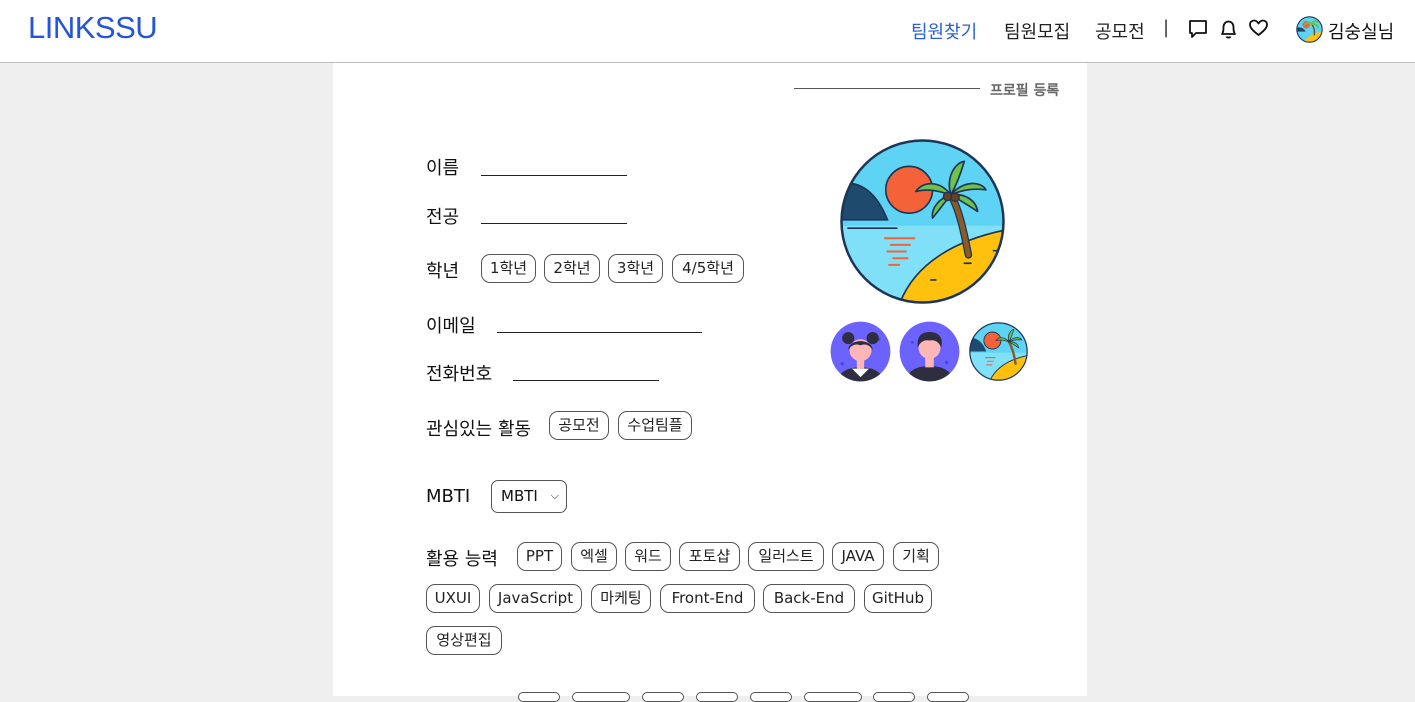 The width and height of the screenshot is (1415, 702). Describe the element at coordinates (554, 495) in the screenshot. I see `chevron-down-icon: ⌵` at that location.